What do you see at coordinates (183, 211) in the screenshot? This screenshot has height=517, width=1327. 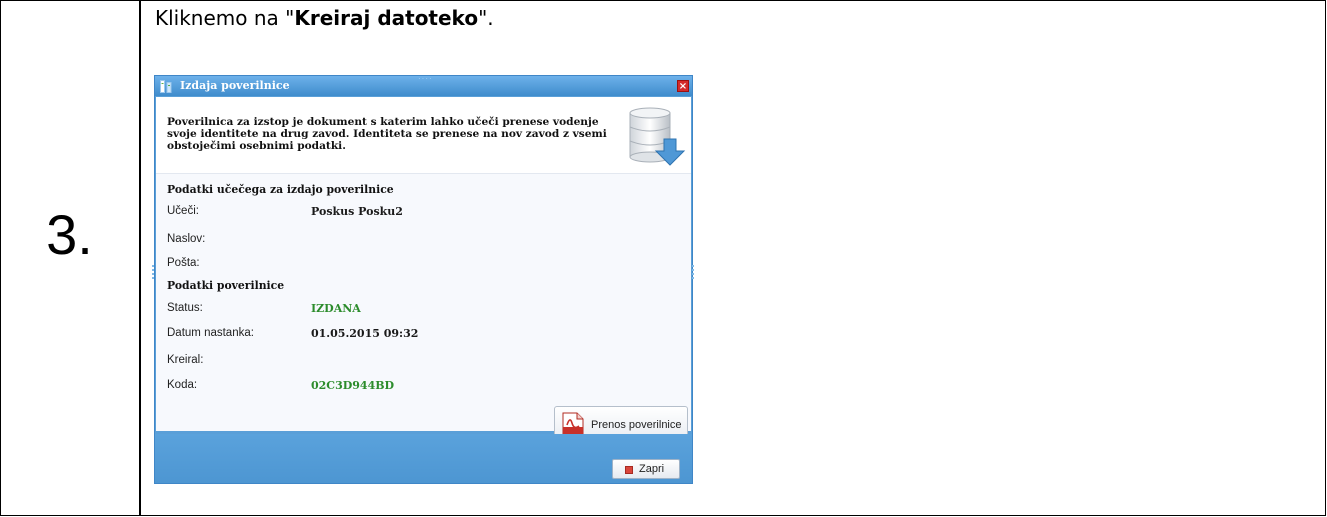 I see `ucenci-label: Učeči:` at bounding box center [183, 211].